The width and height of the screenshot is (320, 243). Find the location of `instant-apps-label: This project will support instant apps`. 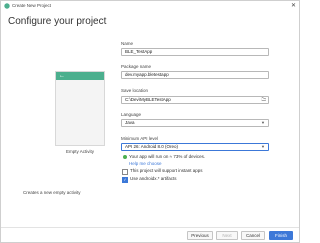

instant-apps-label: This project will support instant apps is located at coordinates (166, 170).